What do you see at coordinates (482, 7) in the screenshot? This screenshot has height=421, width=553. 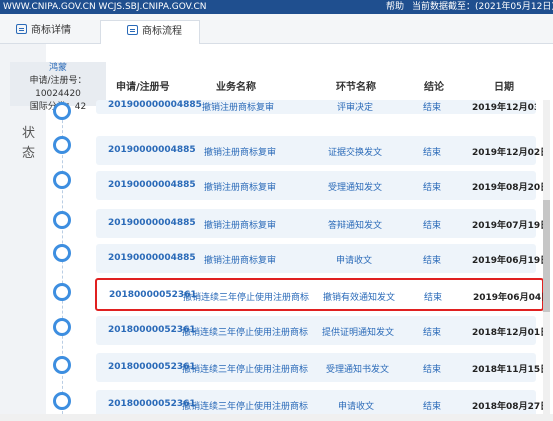 I see `data-as-of: 当前数据截至：(2021年05月12日)` at bounding box center [482, 7].